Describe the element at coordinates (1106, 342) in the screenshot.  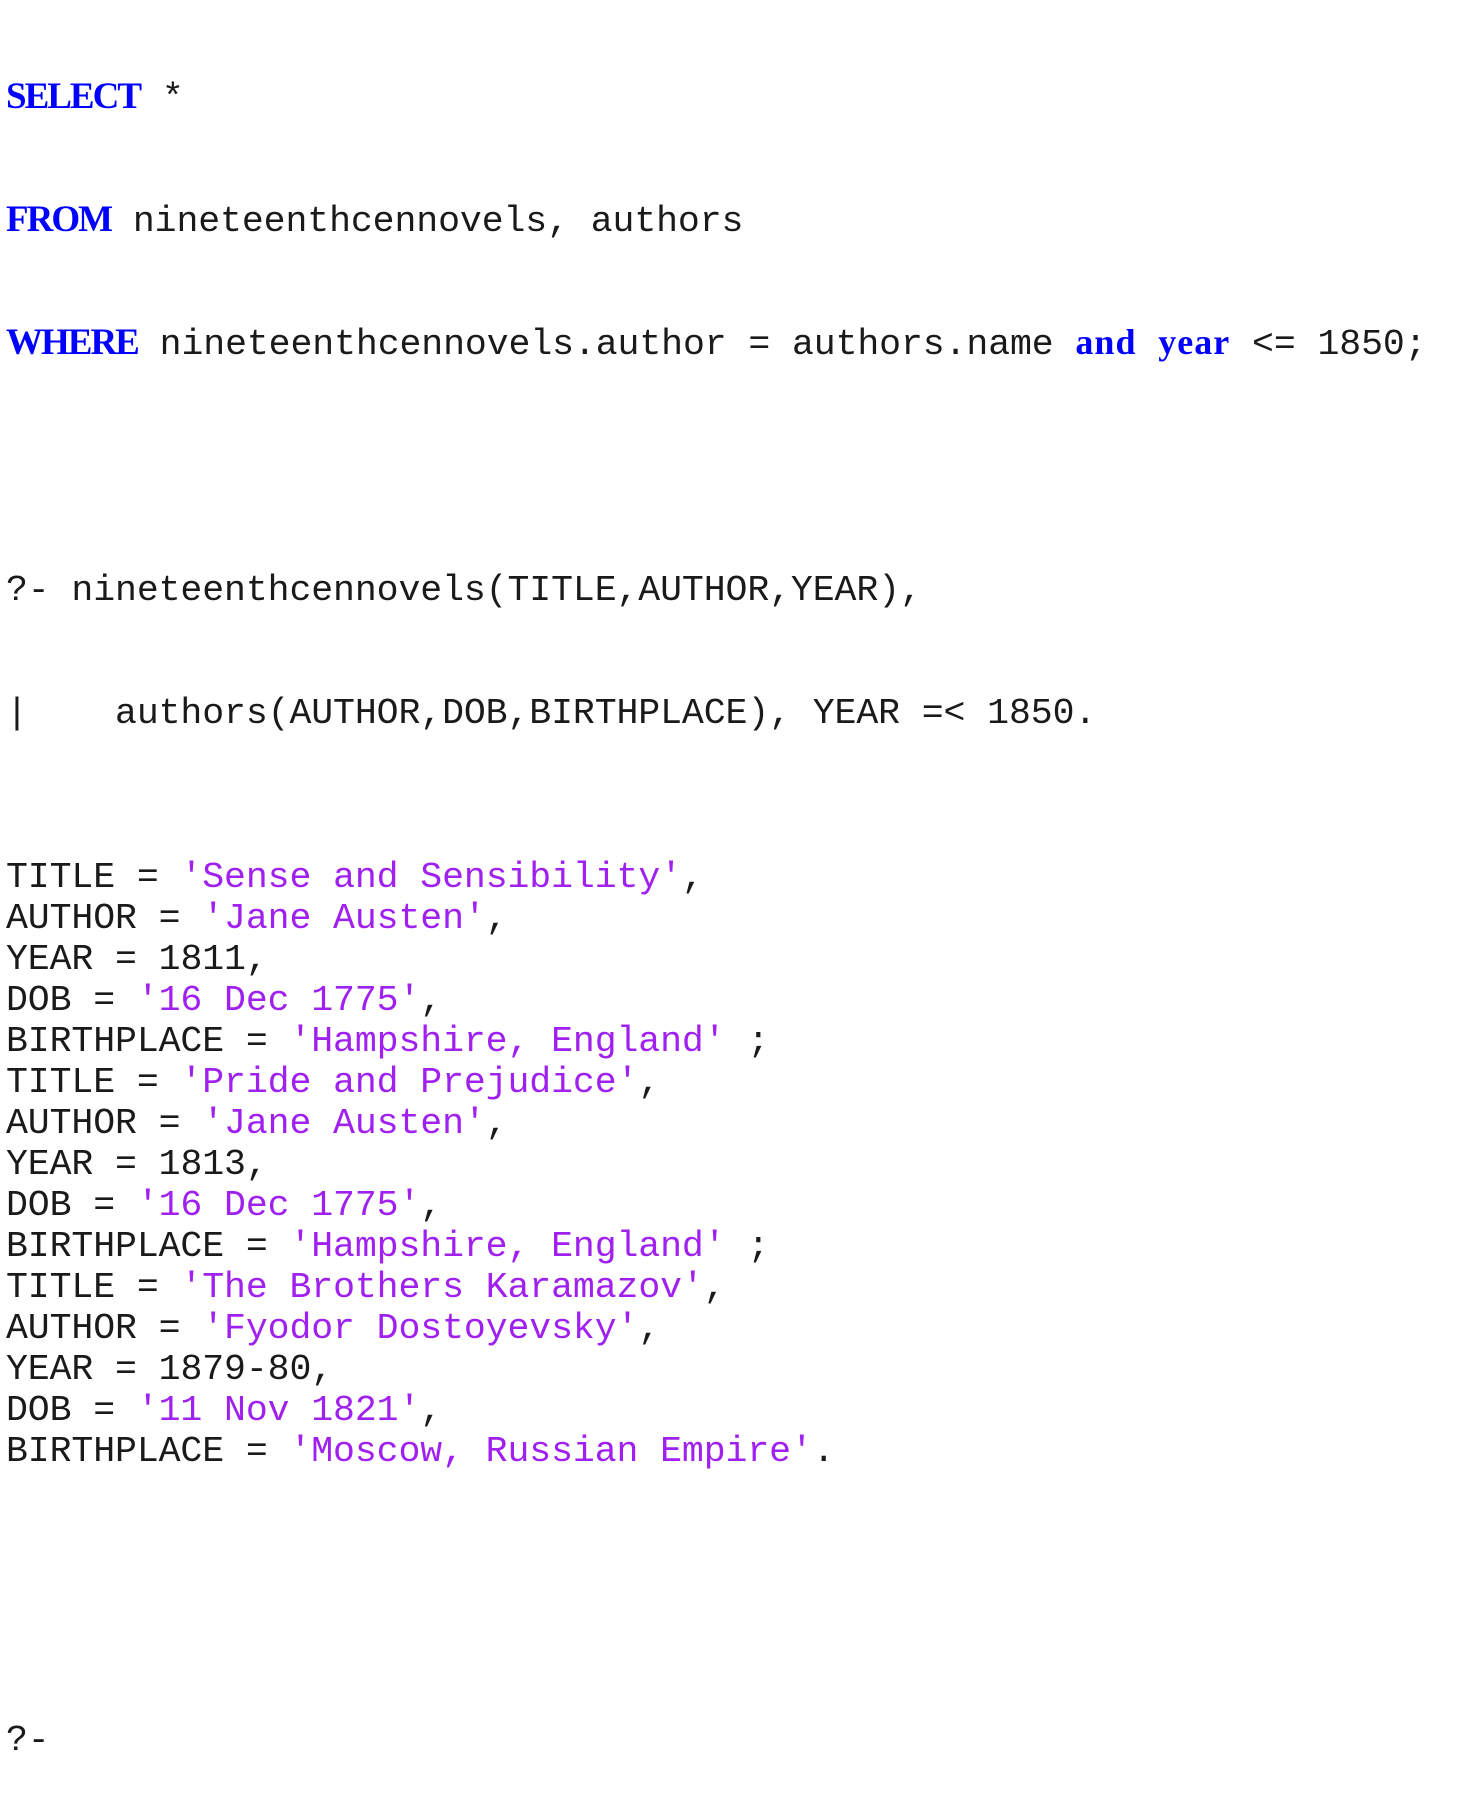
I see `sql-keyword-and: and` at that location.